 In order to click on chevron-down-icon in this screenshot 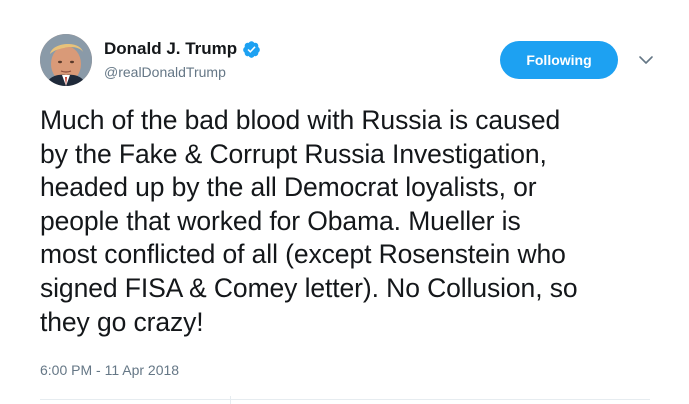, I will do `click(646, 60)`.